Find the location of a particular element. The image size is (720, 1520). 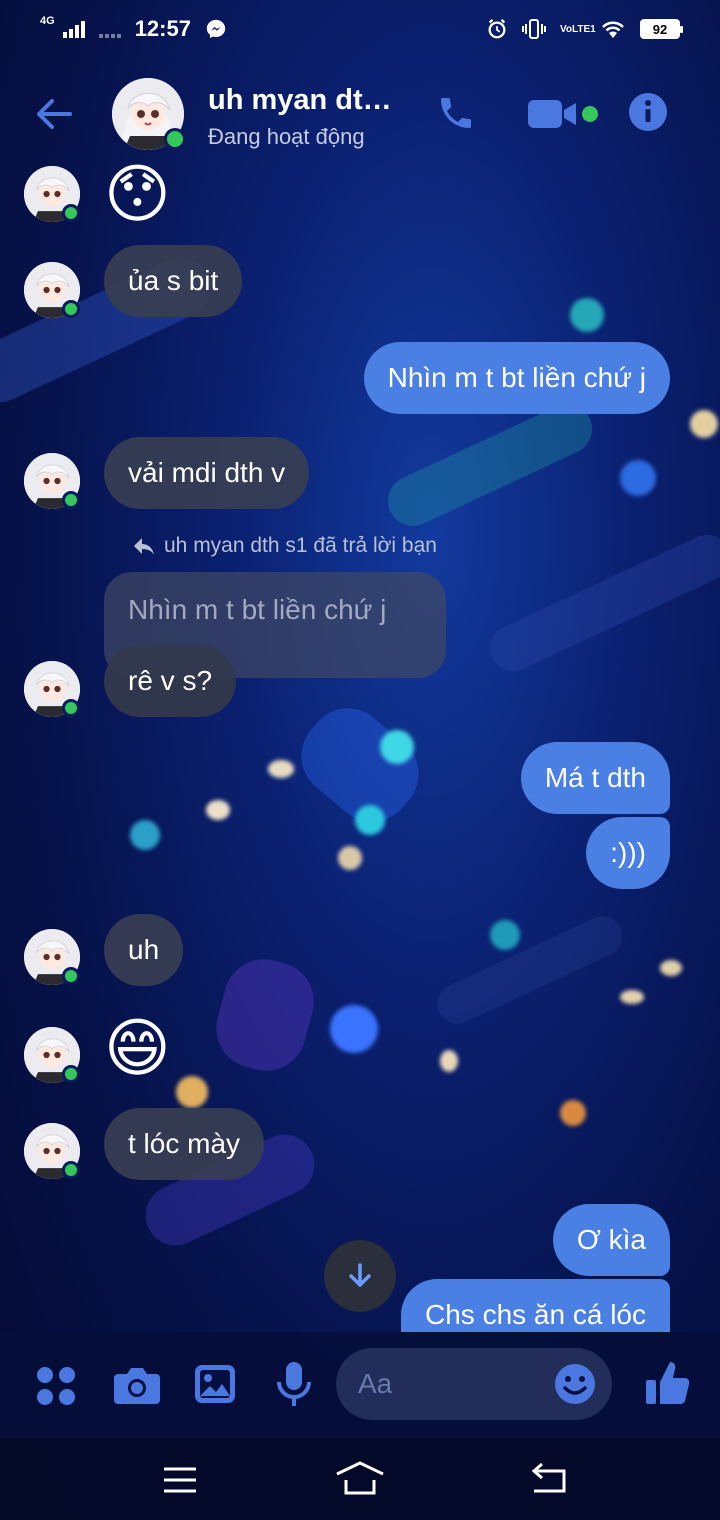

voice-message-button is located at coordinates (294, 1387).